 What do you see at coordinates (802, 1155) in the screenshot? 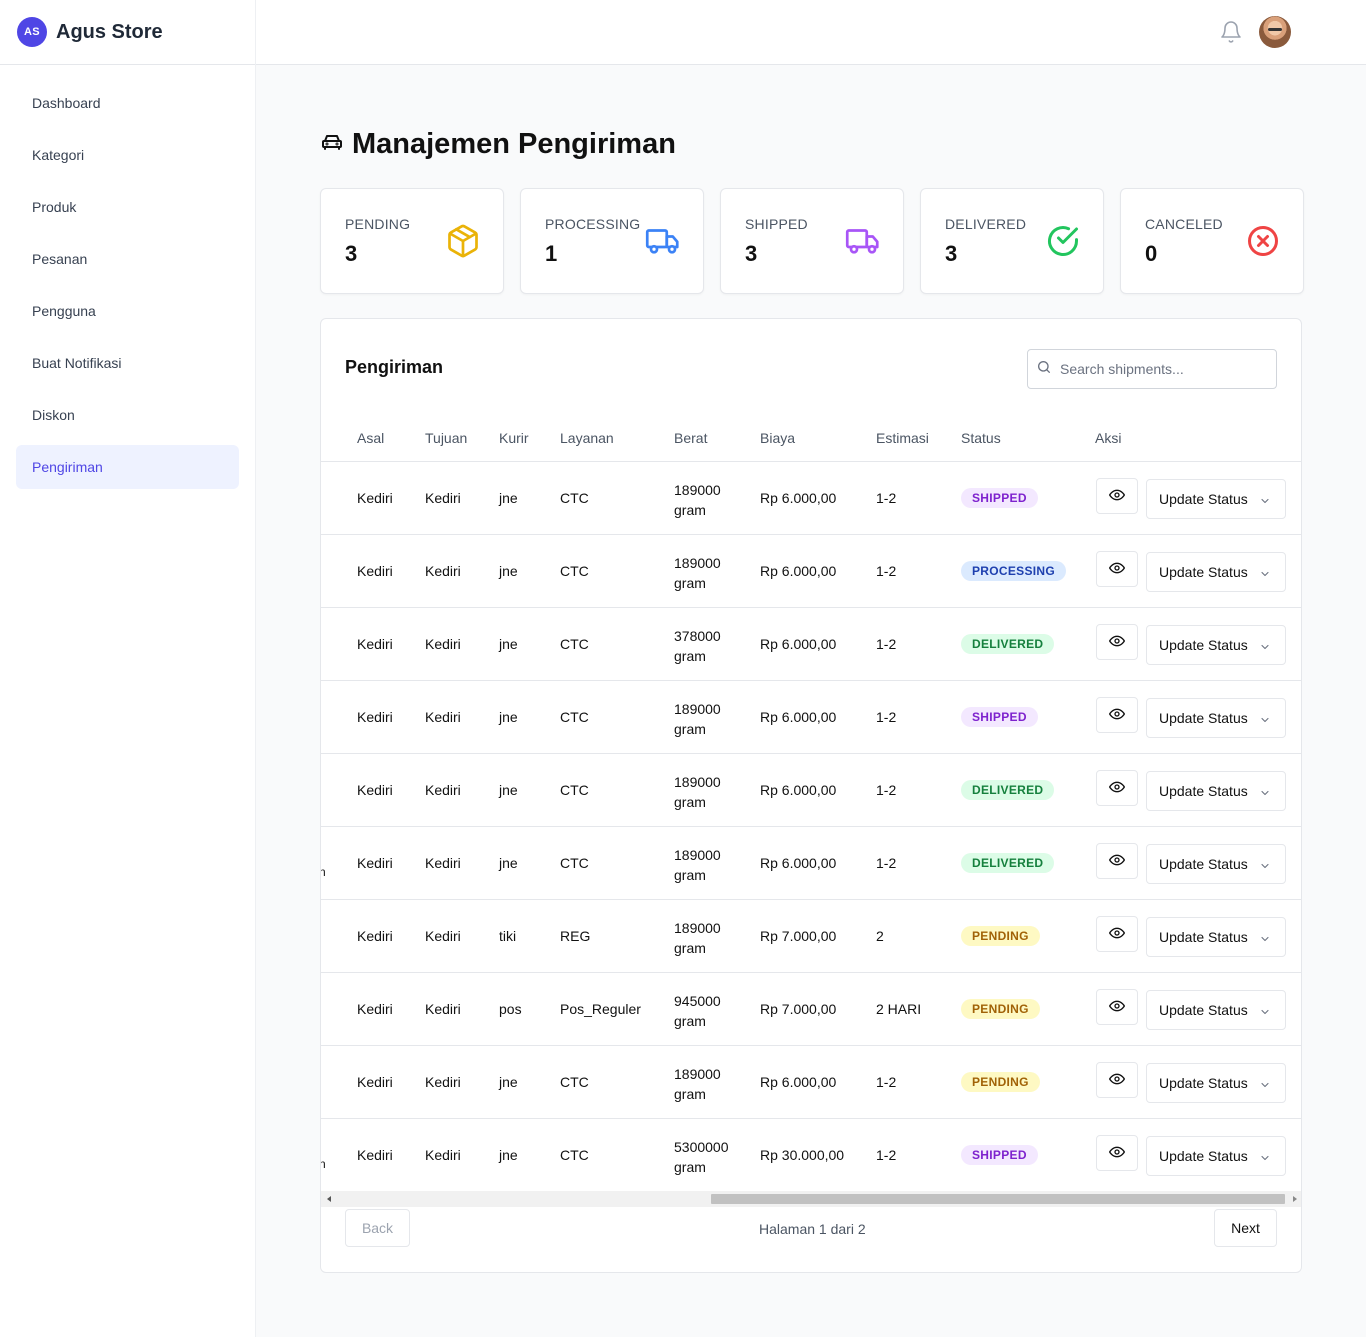
I see `cell-biaya: Rp 30.000,00` at bounding box center [802, 1155].